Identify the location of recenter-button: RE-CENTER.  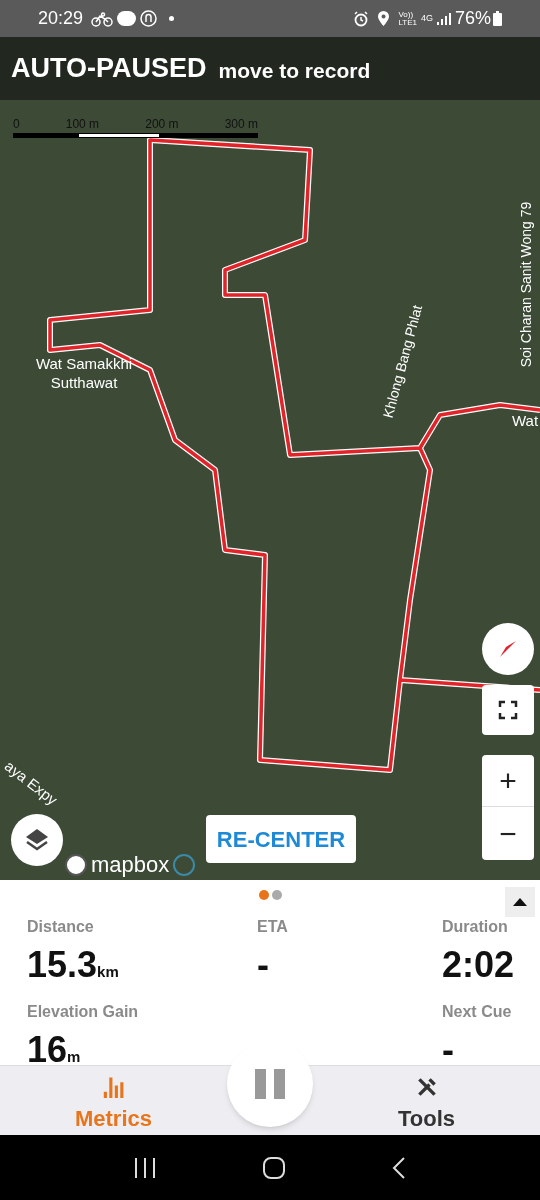
(281, 839).